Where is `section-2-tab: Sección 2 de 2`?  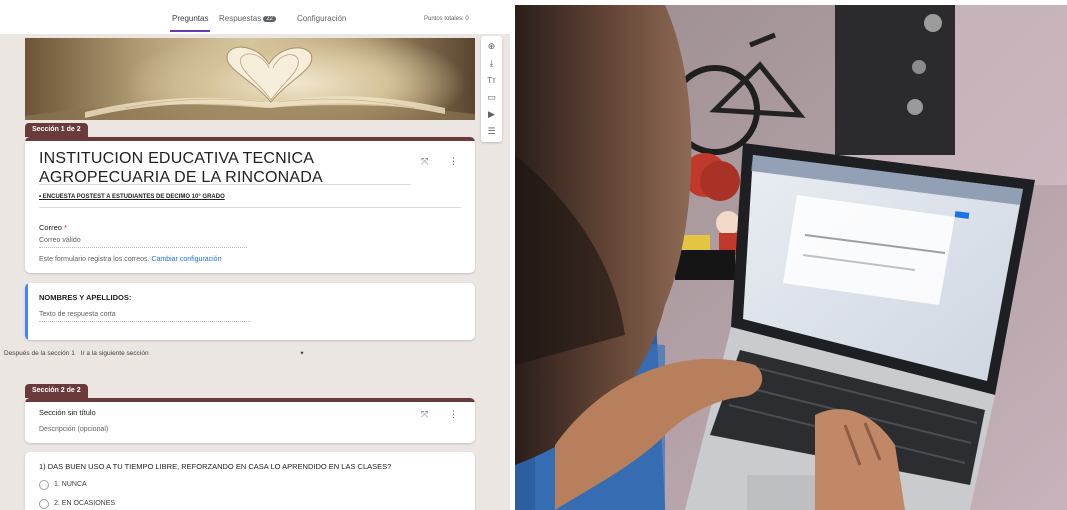
section-2-tab: Sección 2 de 2 is located at coordinates (56, 391).